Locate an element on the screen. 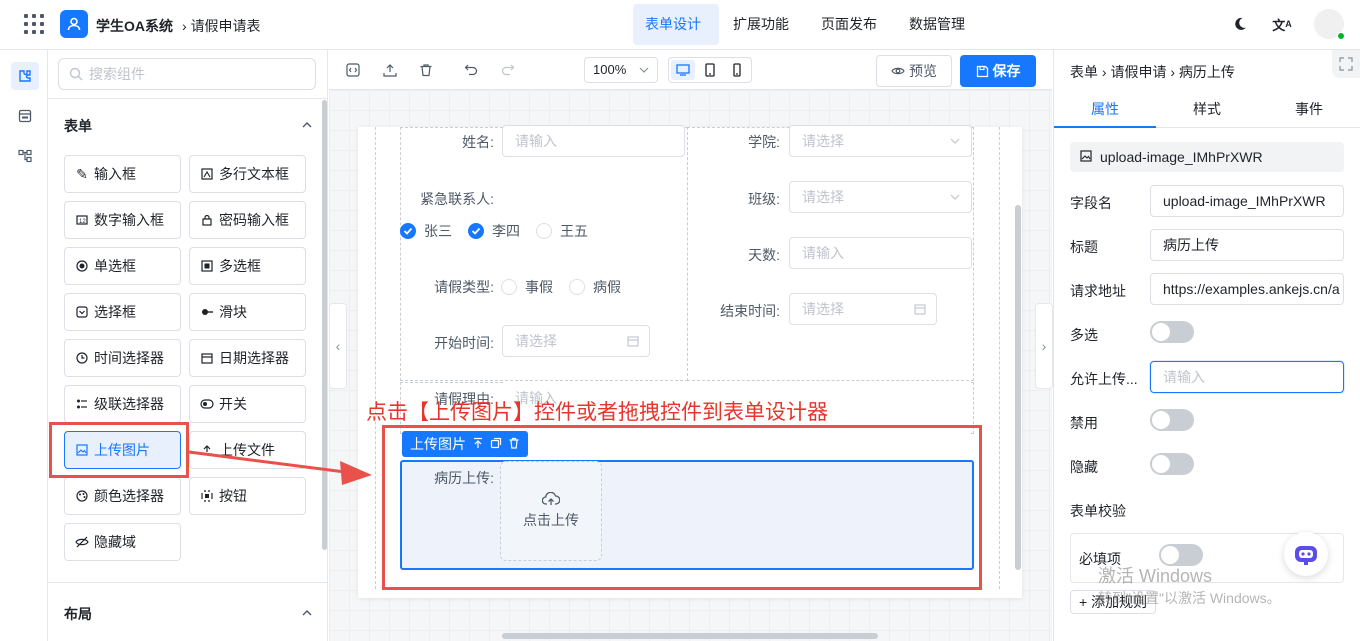 The width and height of the screenshot is (1360, 641). desktop-icon is located at coordinates (683, 70).